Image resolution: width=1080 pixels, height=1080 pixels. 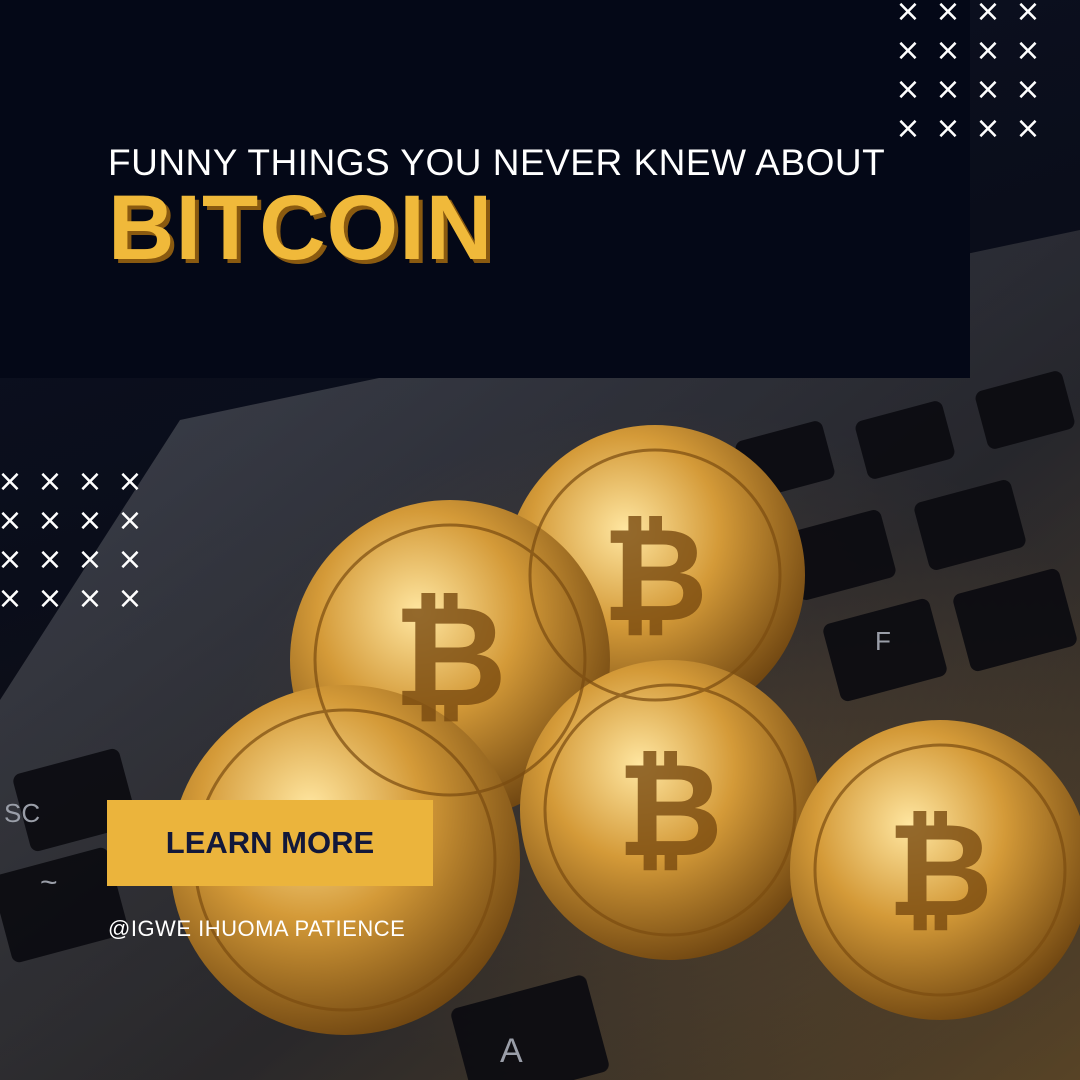 I want to click on learn-more-button: LEARN MORE, so click(x=270, y=843).